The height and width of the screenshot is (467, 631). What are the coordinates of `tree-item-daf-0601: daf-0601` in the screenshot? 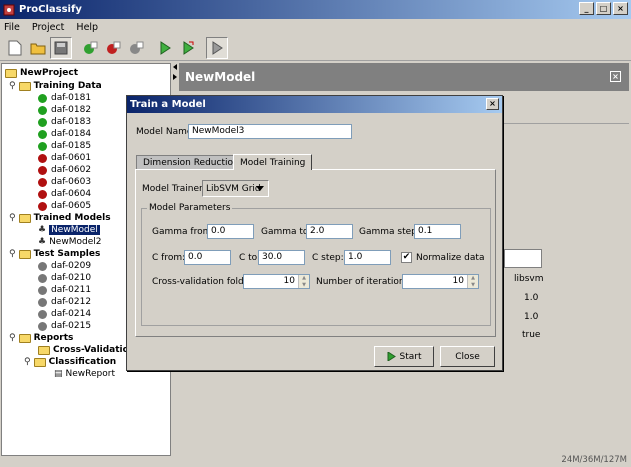 It's located at (64, 158).